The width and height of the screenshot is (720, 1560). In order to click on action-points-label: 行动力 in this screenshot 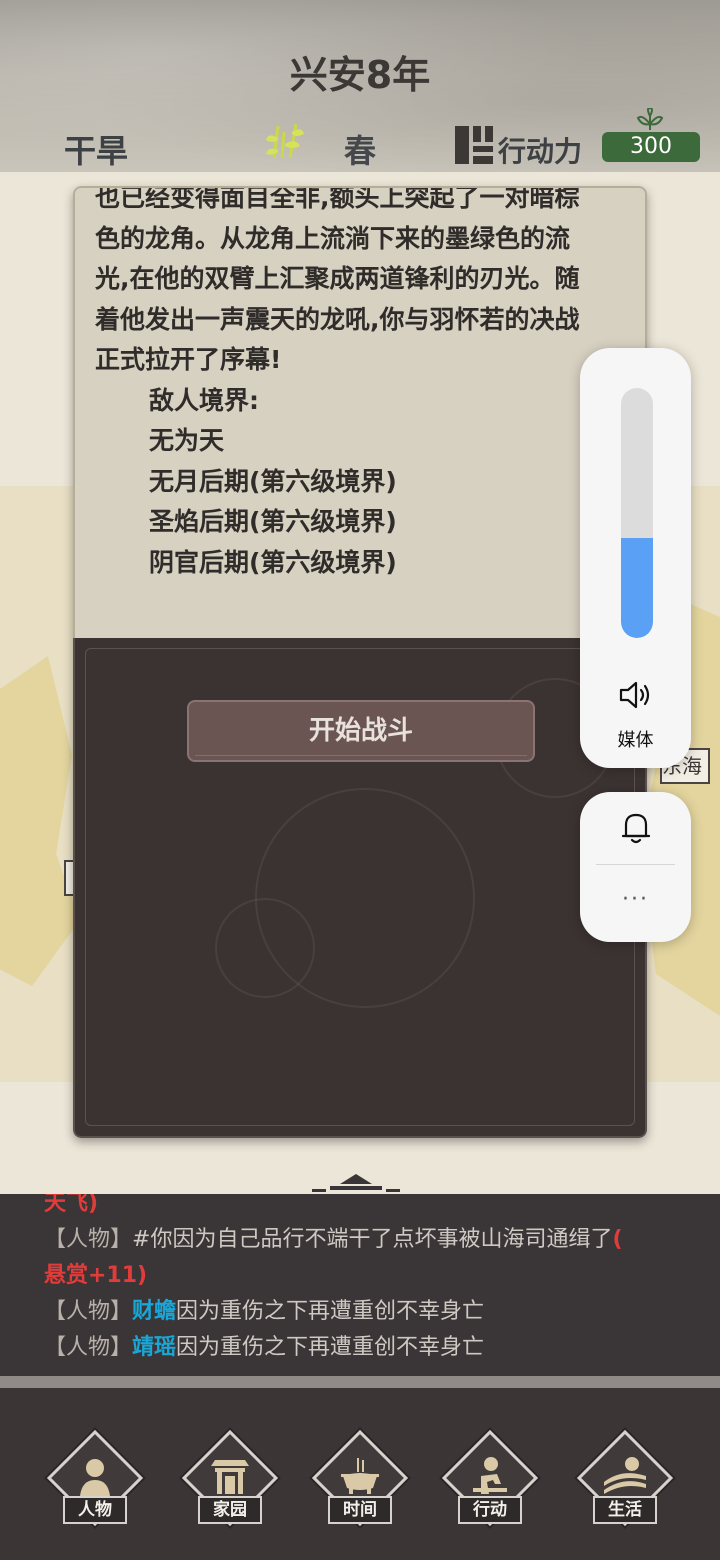, I will do `click(540, 151)`.